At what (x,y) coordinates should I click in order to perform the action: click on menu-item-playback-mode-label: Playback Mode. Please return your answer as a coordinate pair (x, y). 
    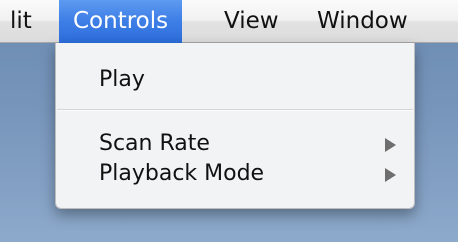
    Looking at the image, I should click on (182, 173).